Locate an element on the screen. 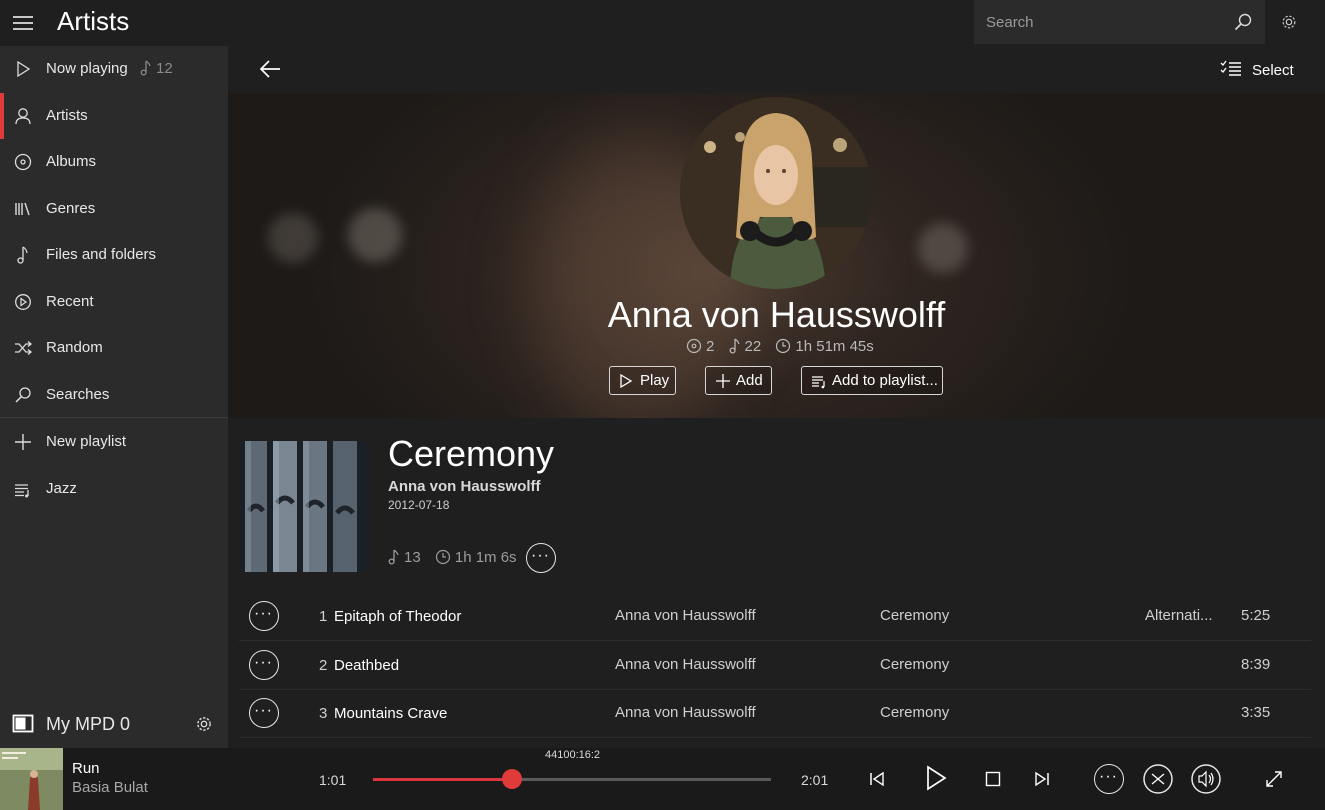 The width and height of the screenshot is (1325, 810). player-bar: Run Basia Bulat 44100:16:2 1:01 2:01 is located at coordinates (662, 779).